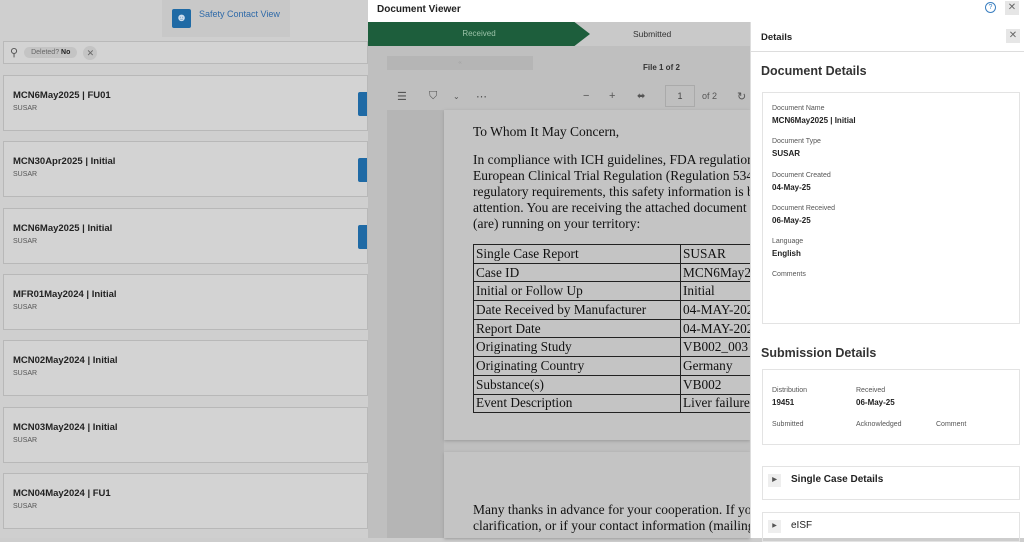 This screenshot has height=542, width=1024. I want to click on value-cell: VB002_003, so click(715, 347).